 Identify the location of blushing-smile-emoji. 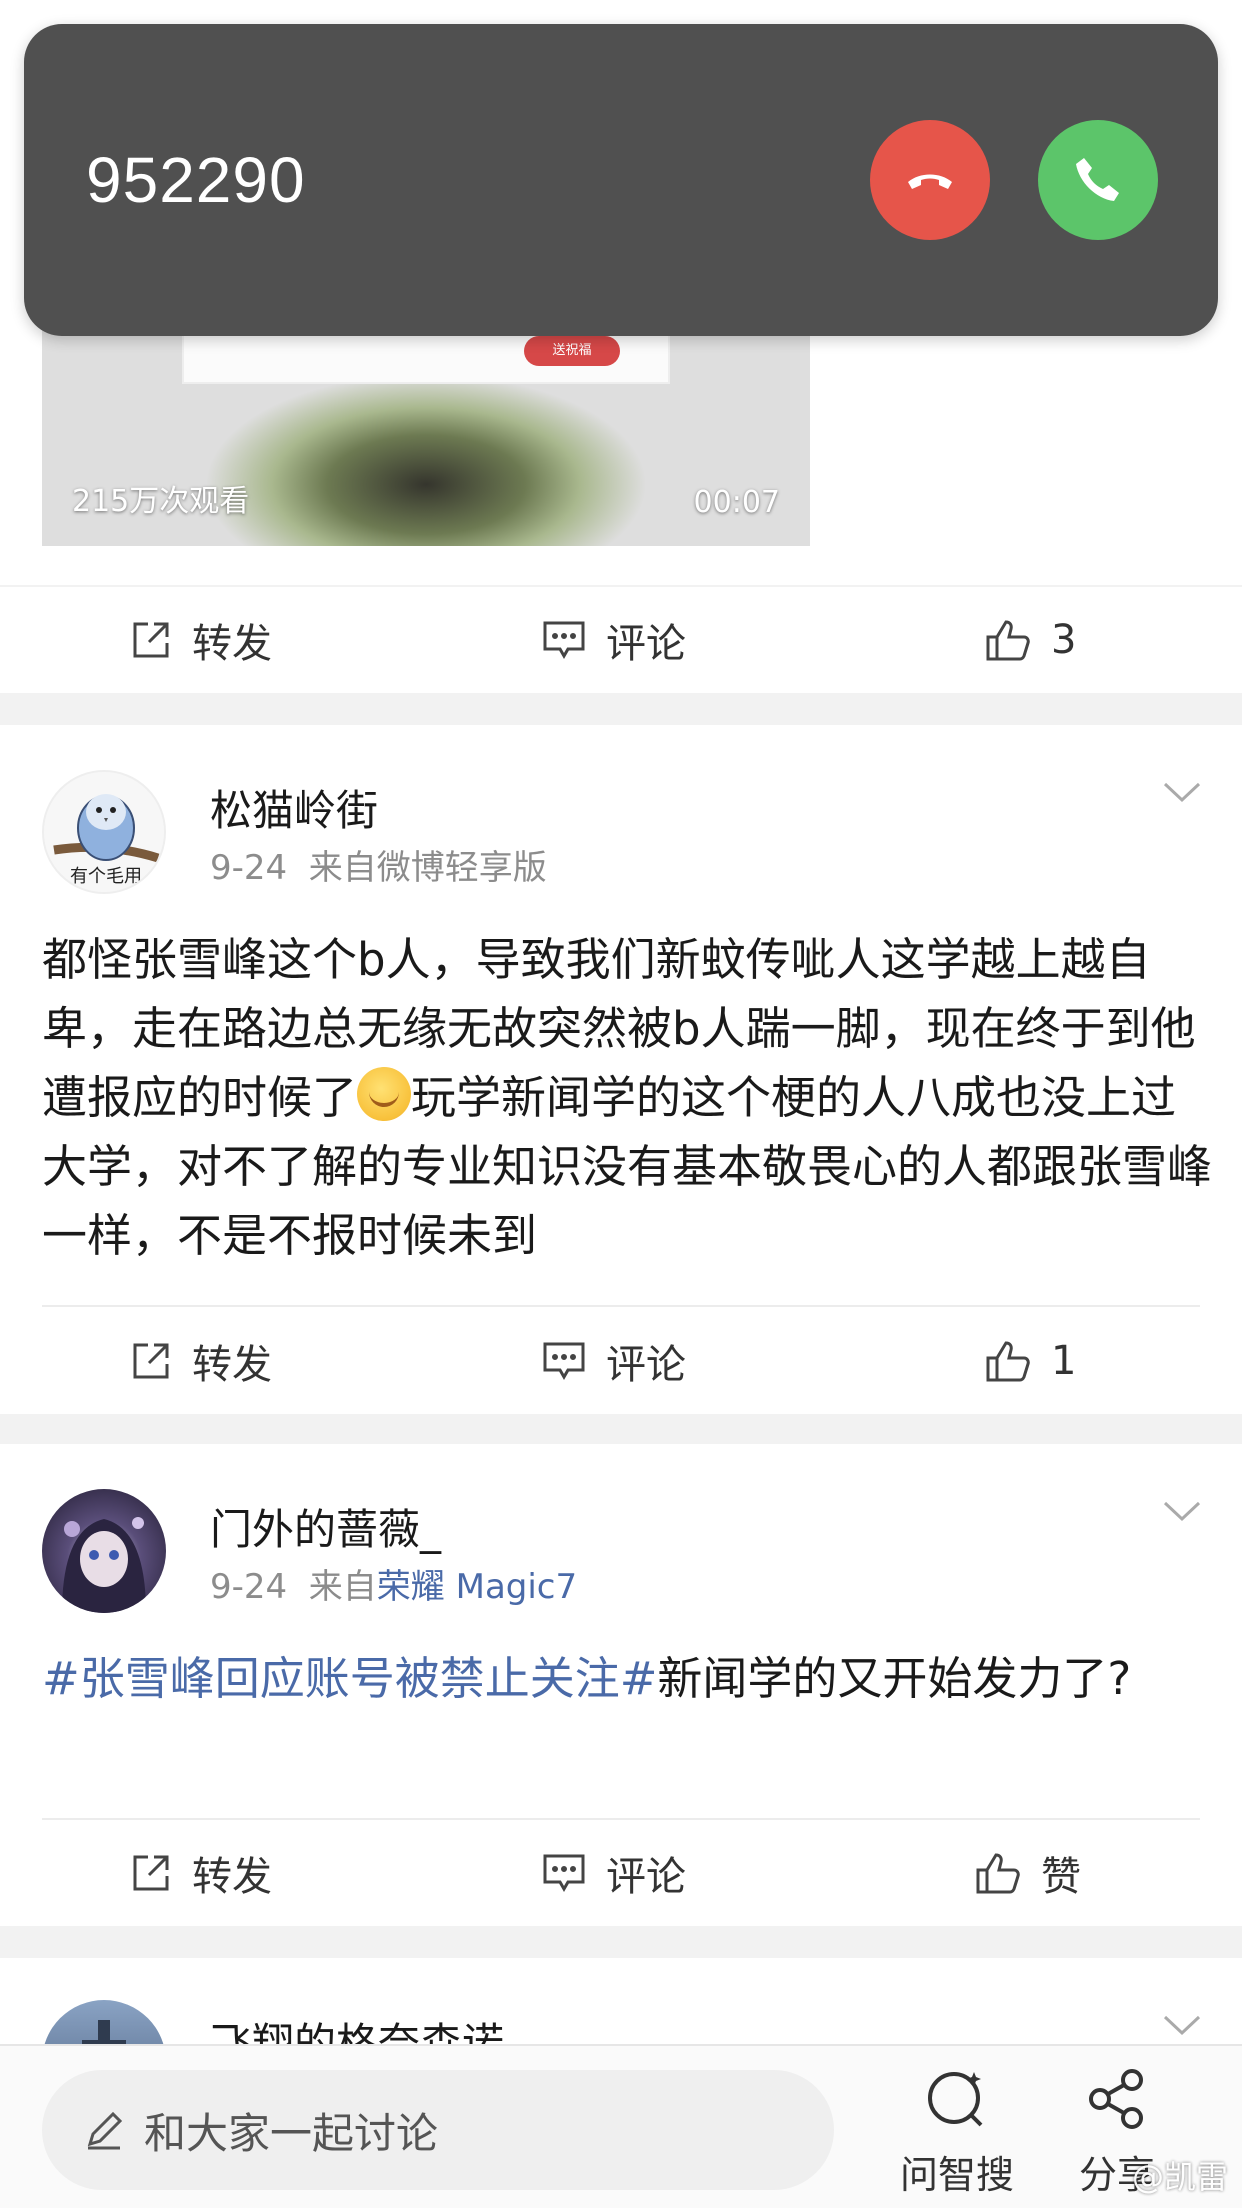
(384, 1094).